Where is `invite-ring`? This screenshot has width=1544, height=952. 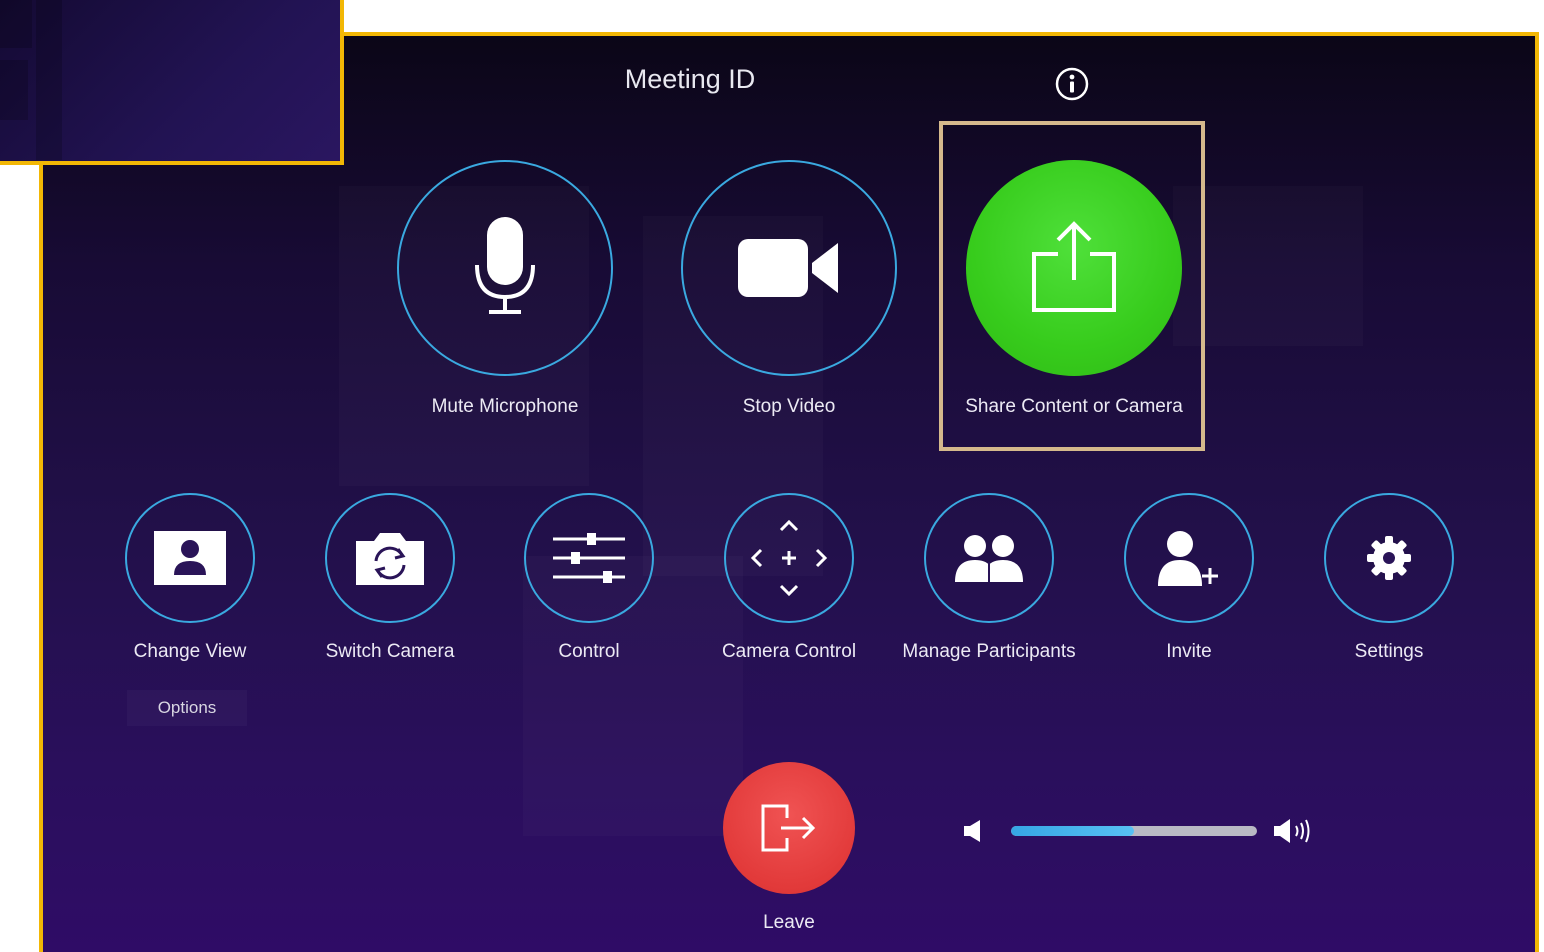
invite-ring is located at coordinates (1189, 558).